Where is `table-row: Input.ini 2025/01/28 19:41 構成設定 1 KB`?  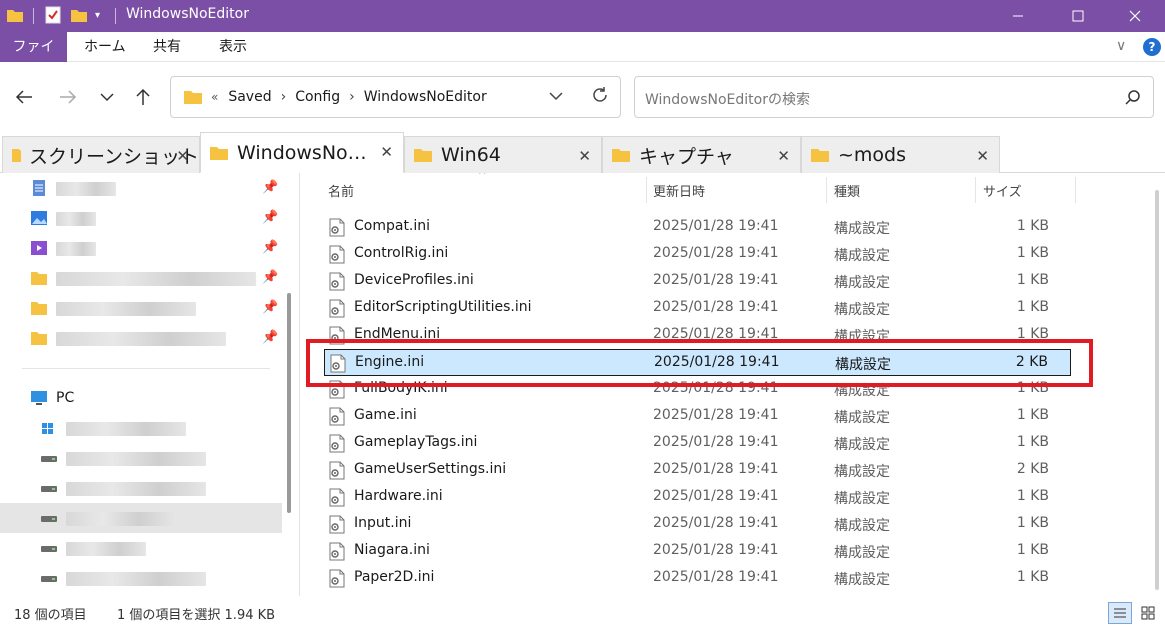
table-row: Input.ini 2025/01/28 19:41 構成設定 1 KB is located at coordinates (697, 524).